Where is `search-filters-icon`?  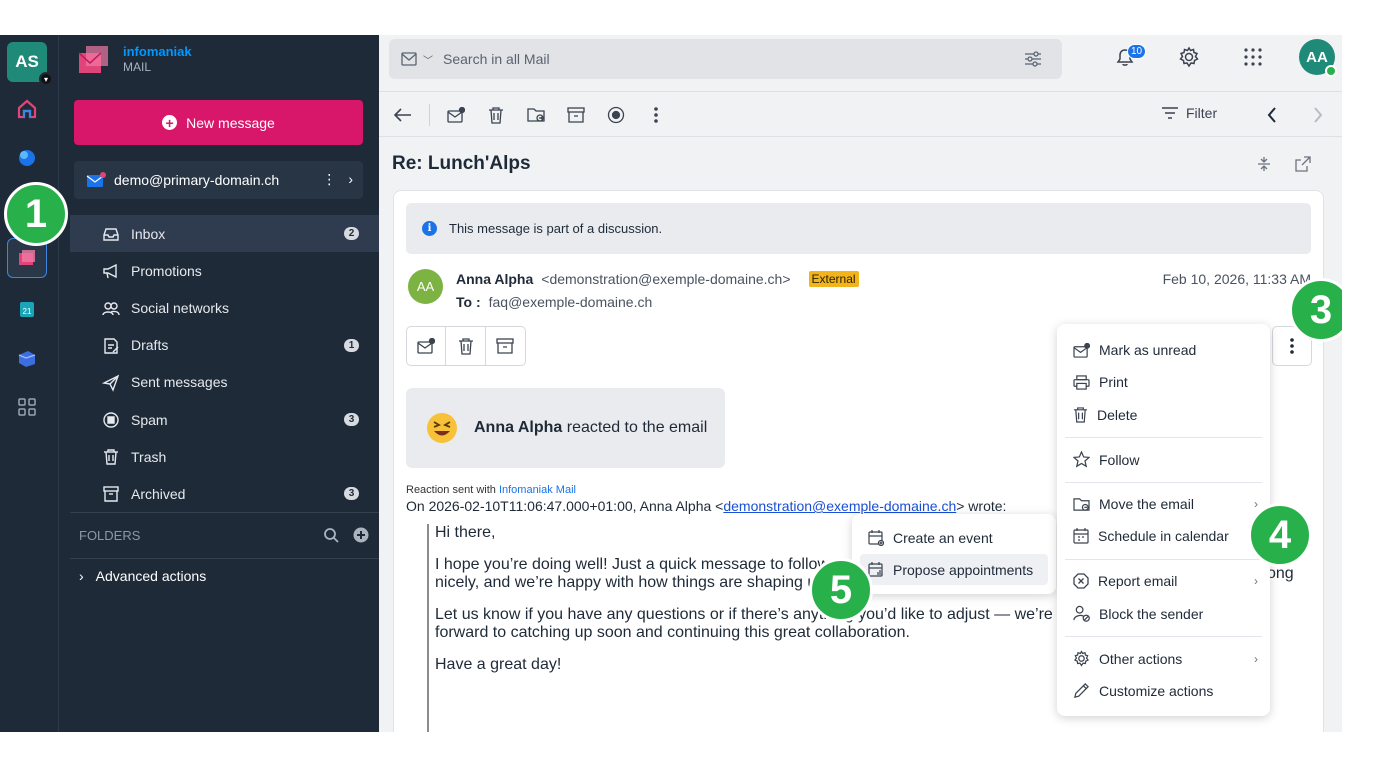
search-filters-icon is located at coordinates (1033, 59).